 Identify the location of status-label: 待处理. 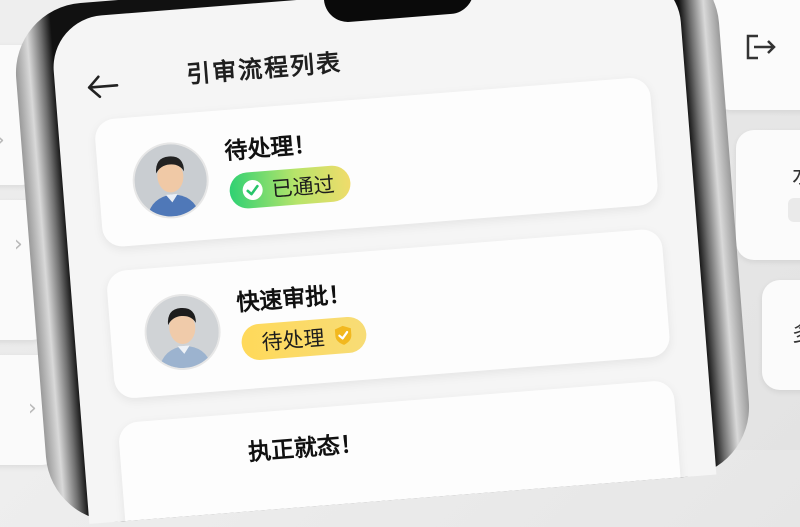
(293, 340).